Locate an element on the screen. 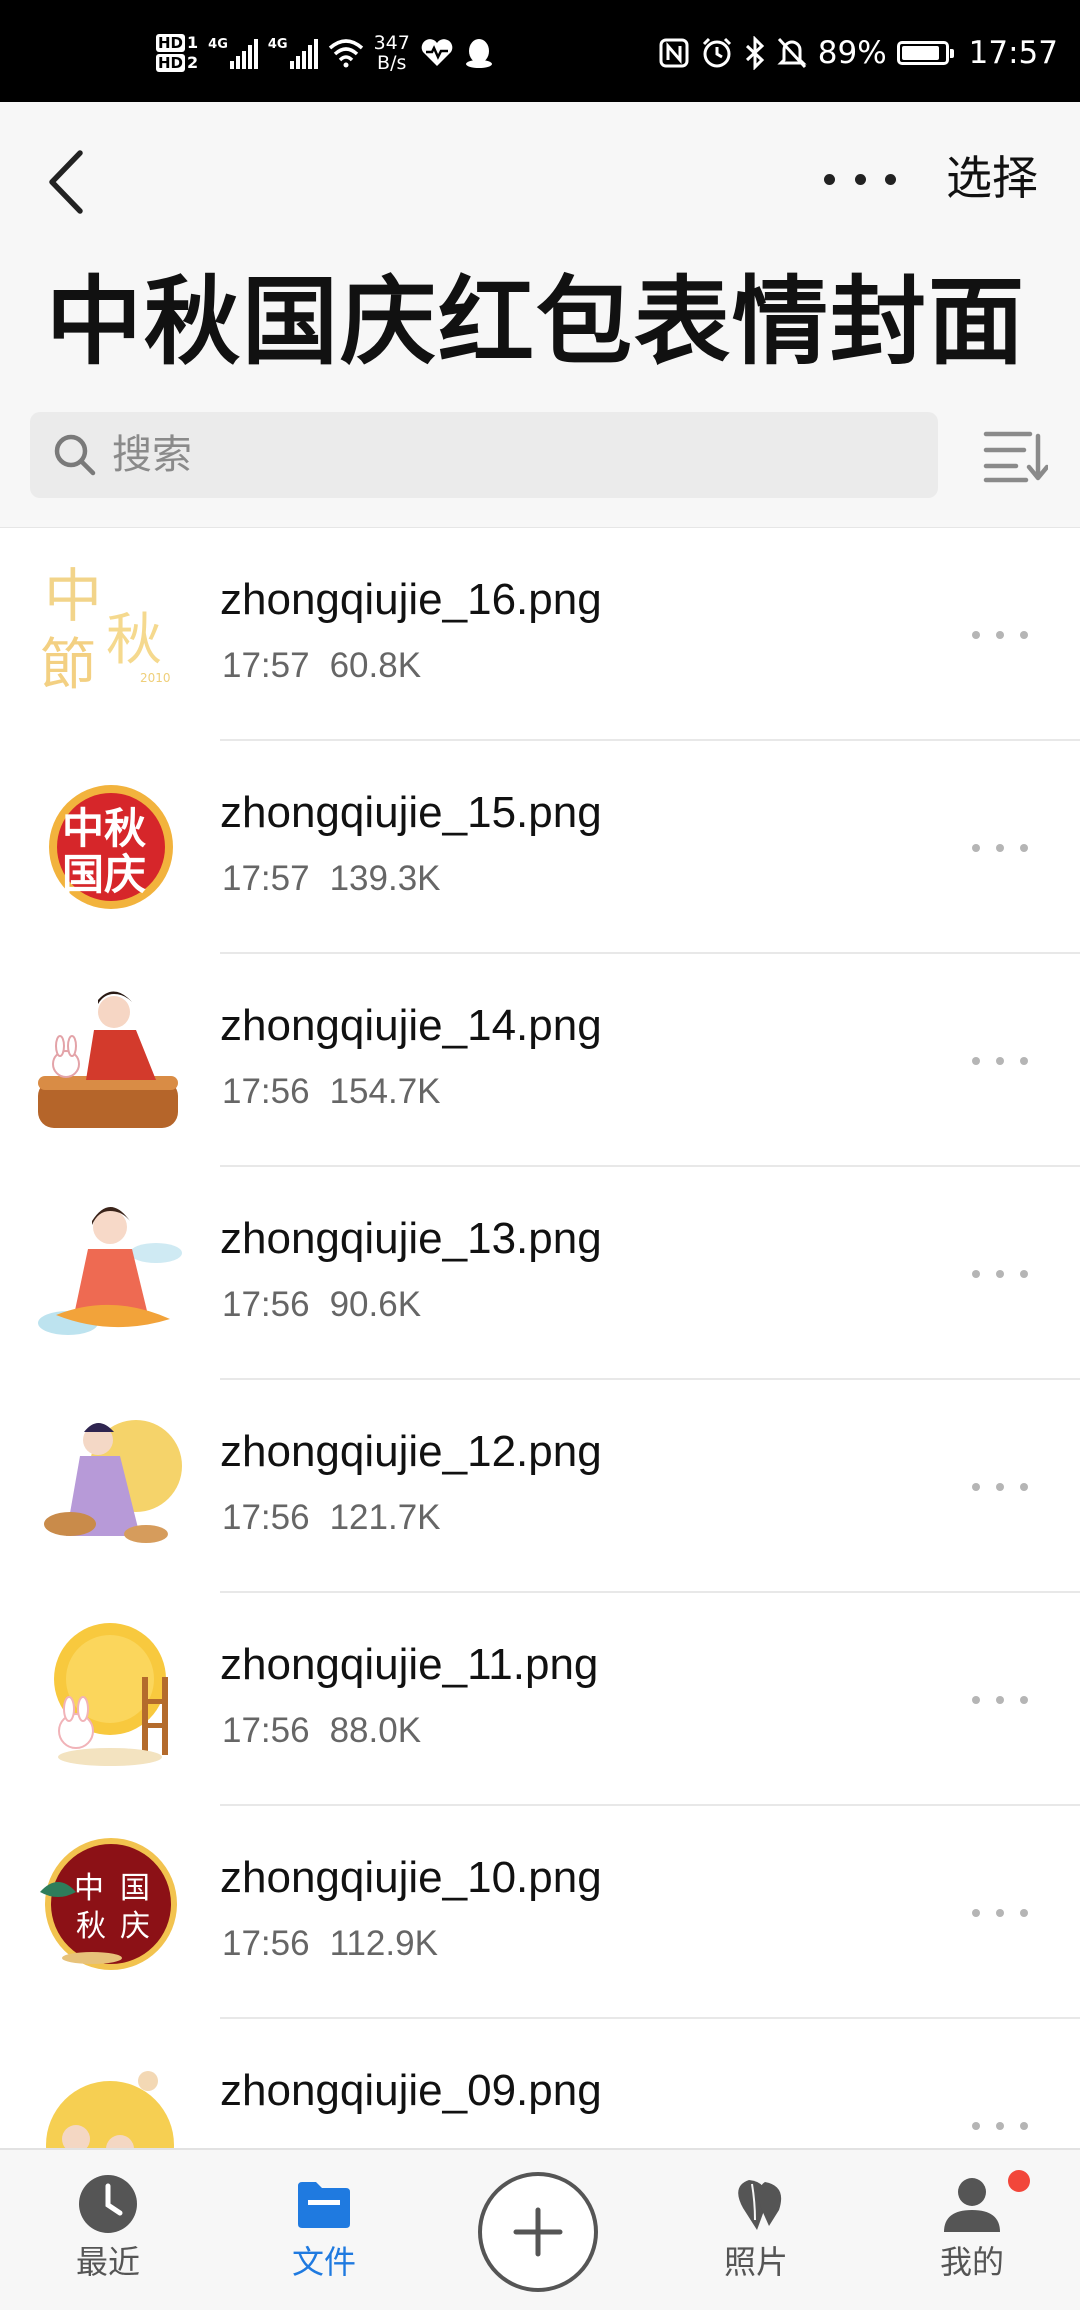 The width and height of the screenshot is (1080, 2310). file-row: zhongqiujie_09.png is located at coordinates (540, 2083).